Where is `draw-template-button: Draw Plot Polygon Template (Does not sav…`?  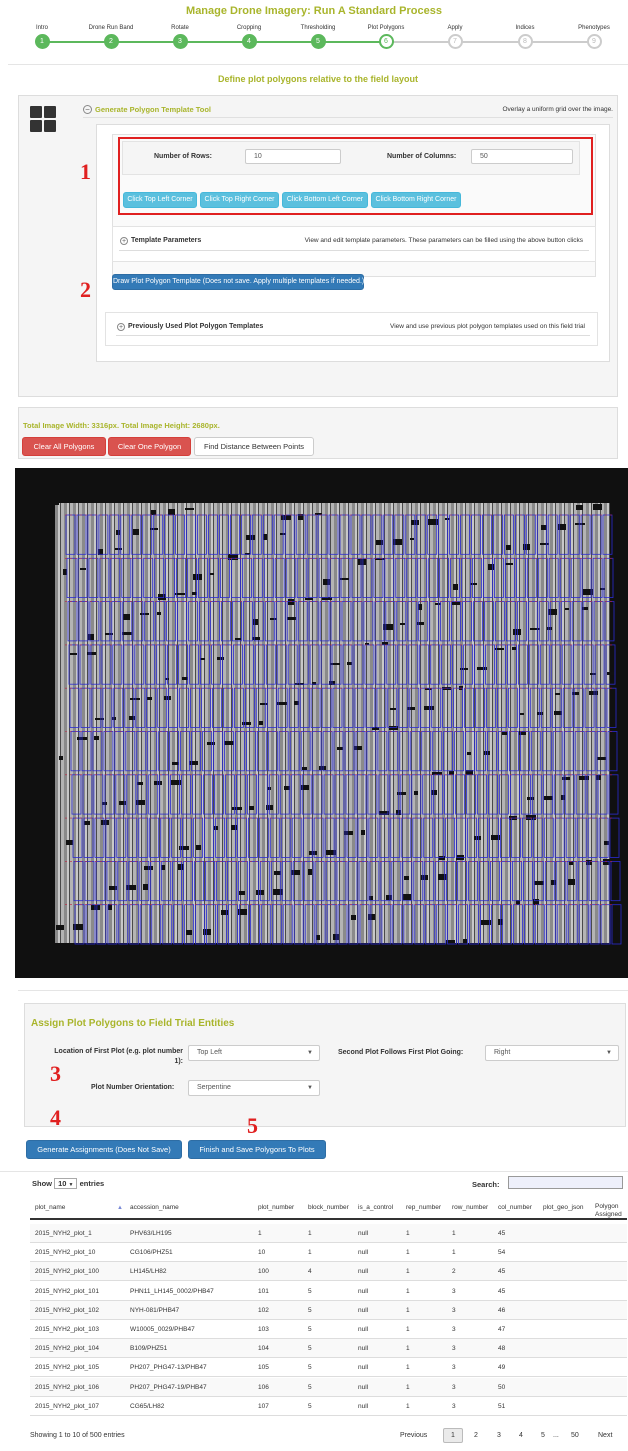 draw-template-button: Draw Plot Polygon Template (Does not sav… is located at coordinates (238, 282).